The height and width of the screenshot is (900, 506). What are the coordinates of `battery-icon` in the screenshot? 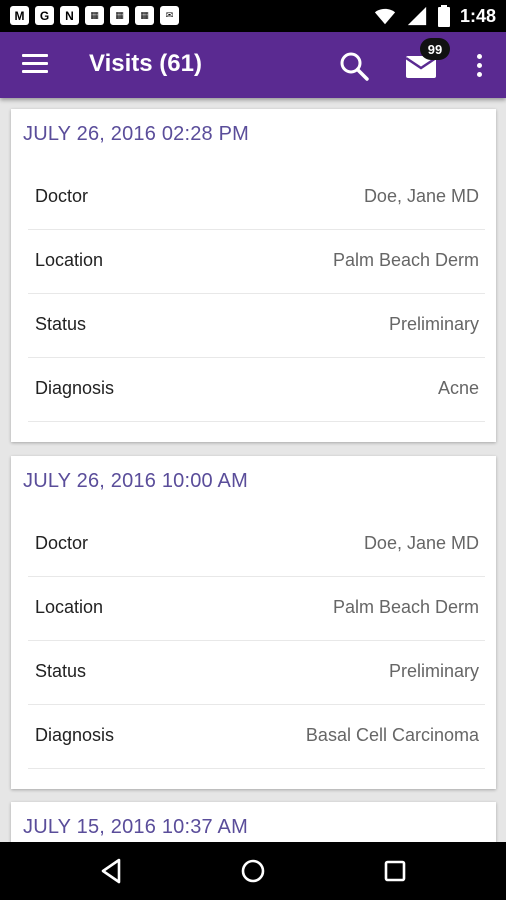 It's located at (443, 16).